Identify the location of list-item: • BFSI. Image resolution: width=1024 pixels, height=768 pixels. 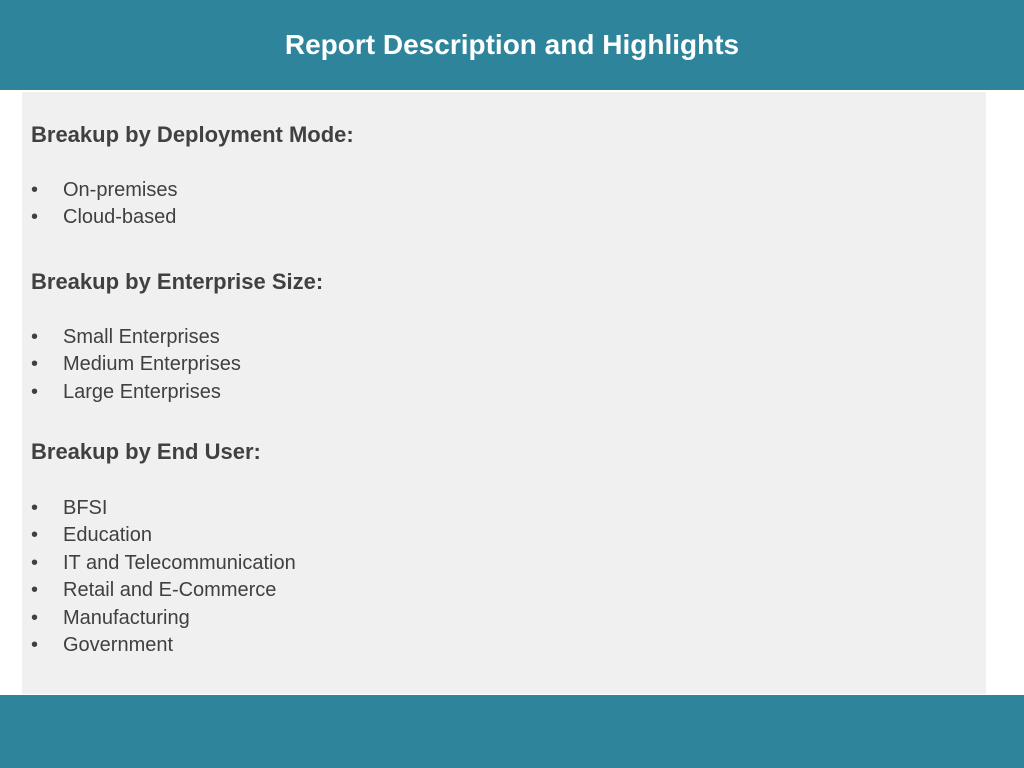
(481, 508).